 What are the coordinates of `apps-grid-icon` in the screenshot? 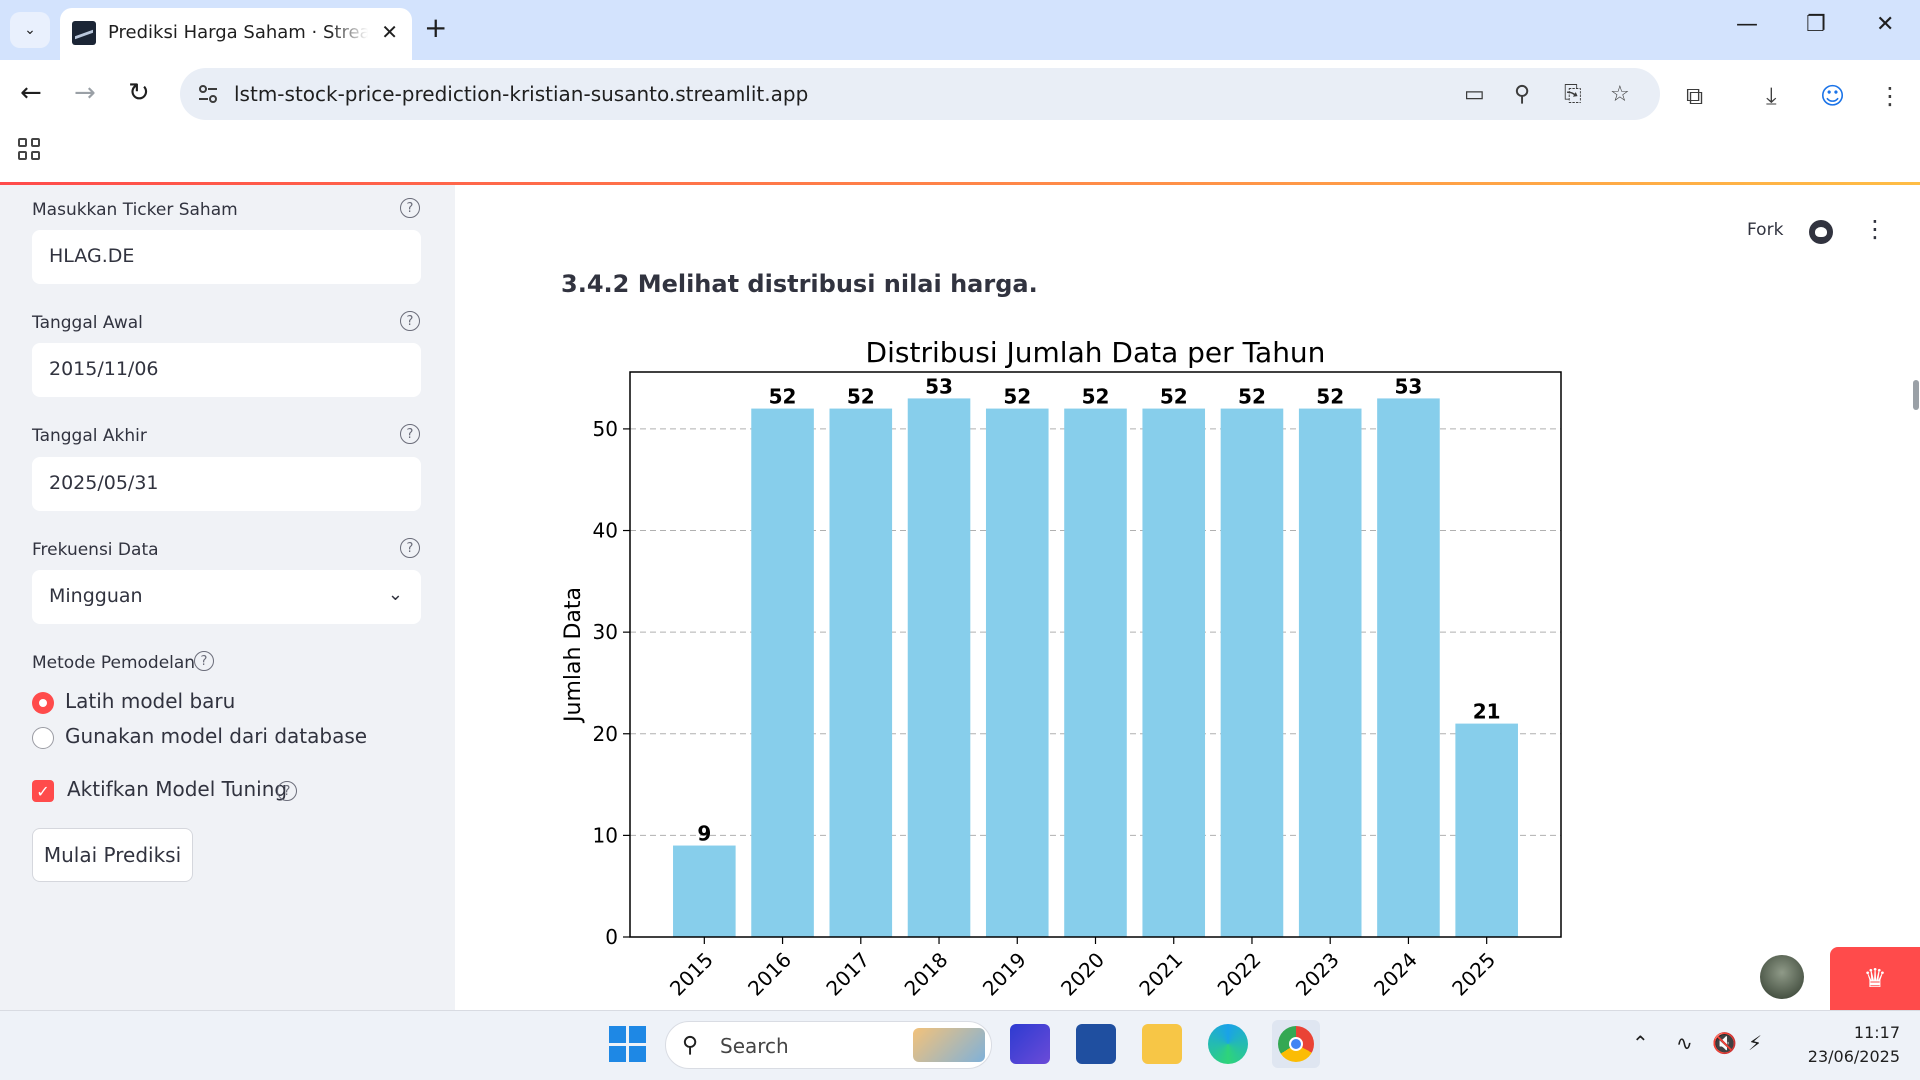 It's located at (29, 149).